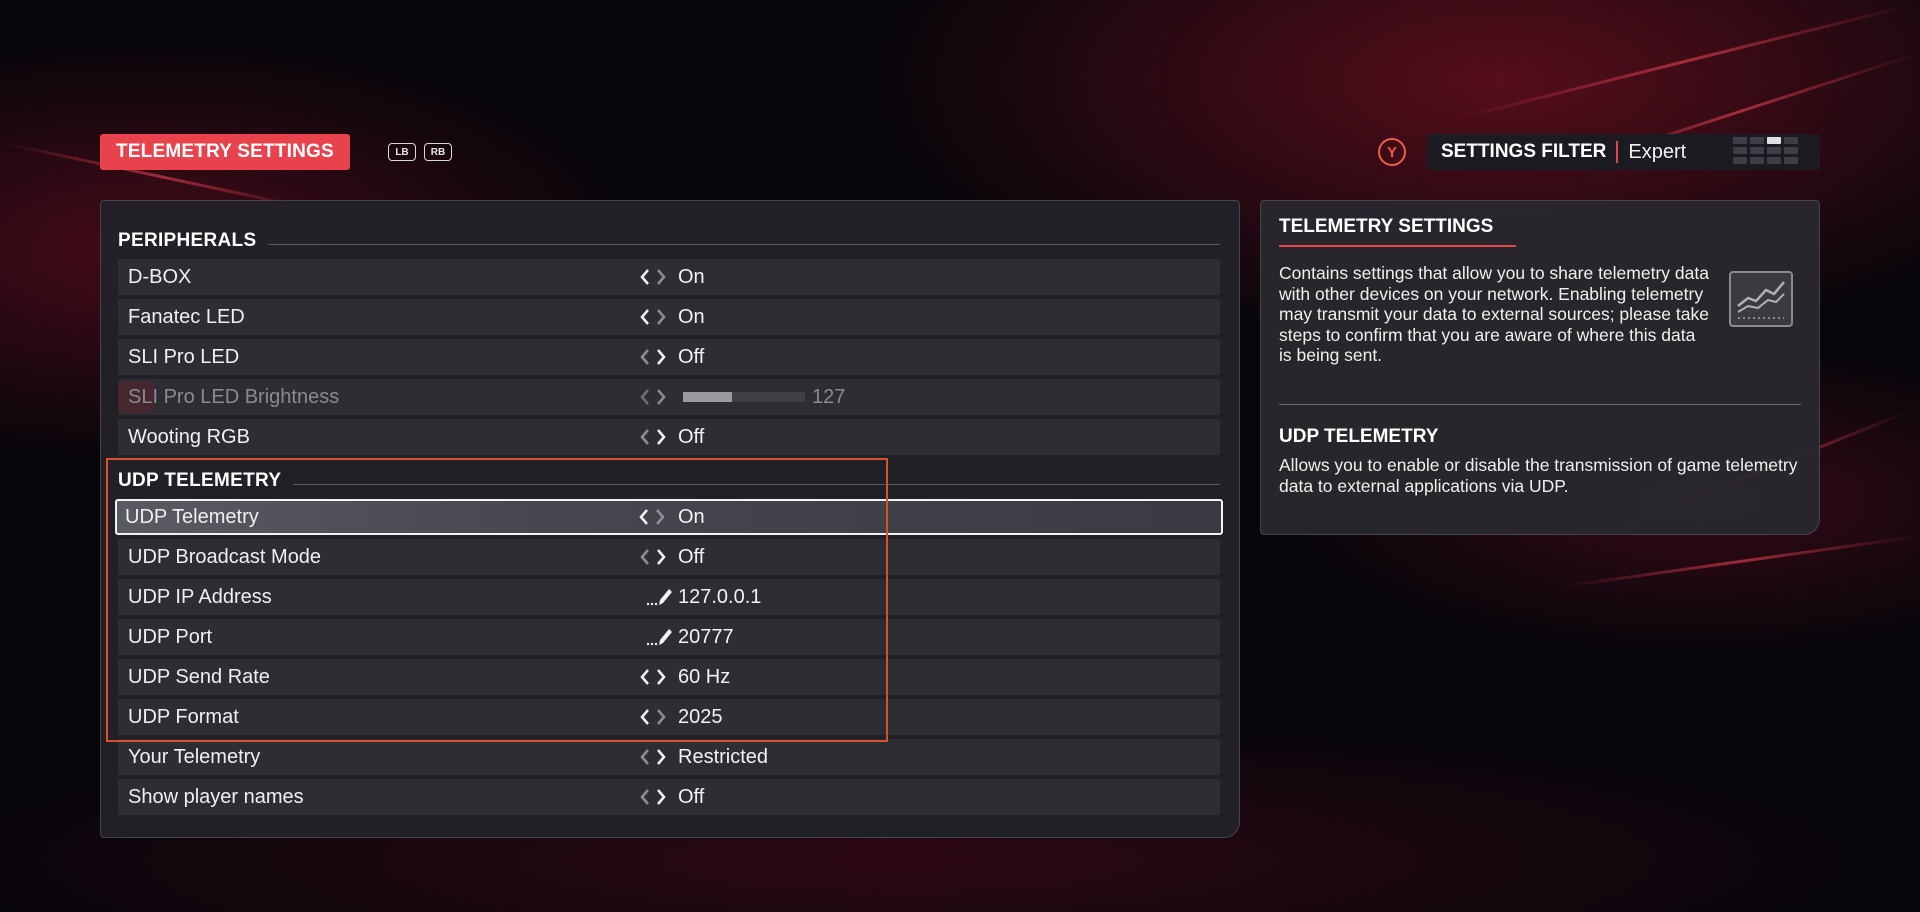  What do you see at coordinates (723, 757) in the screenshot?
I see `setting-value: Restricted` at bounding box center [723, 757].